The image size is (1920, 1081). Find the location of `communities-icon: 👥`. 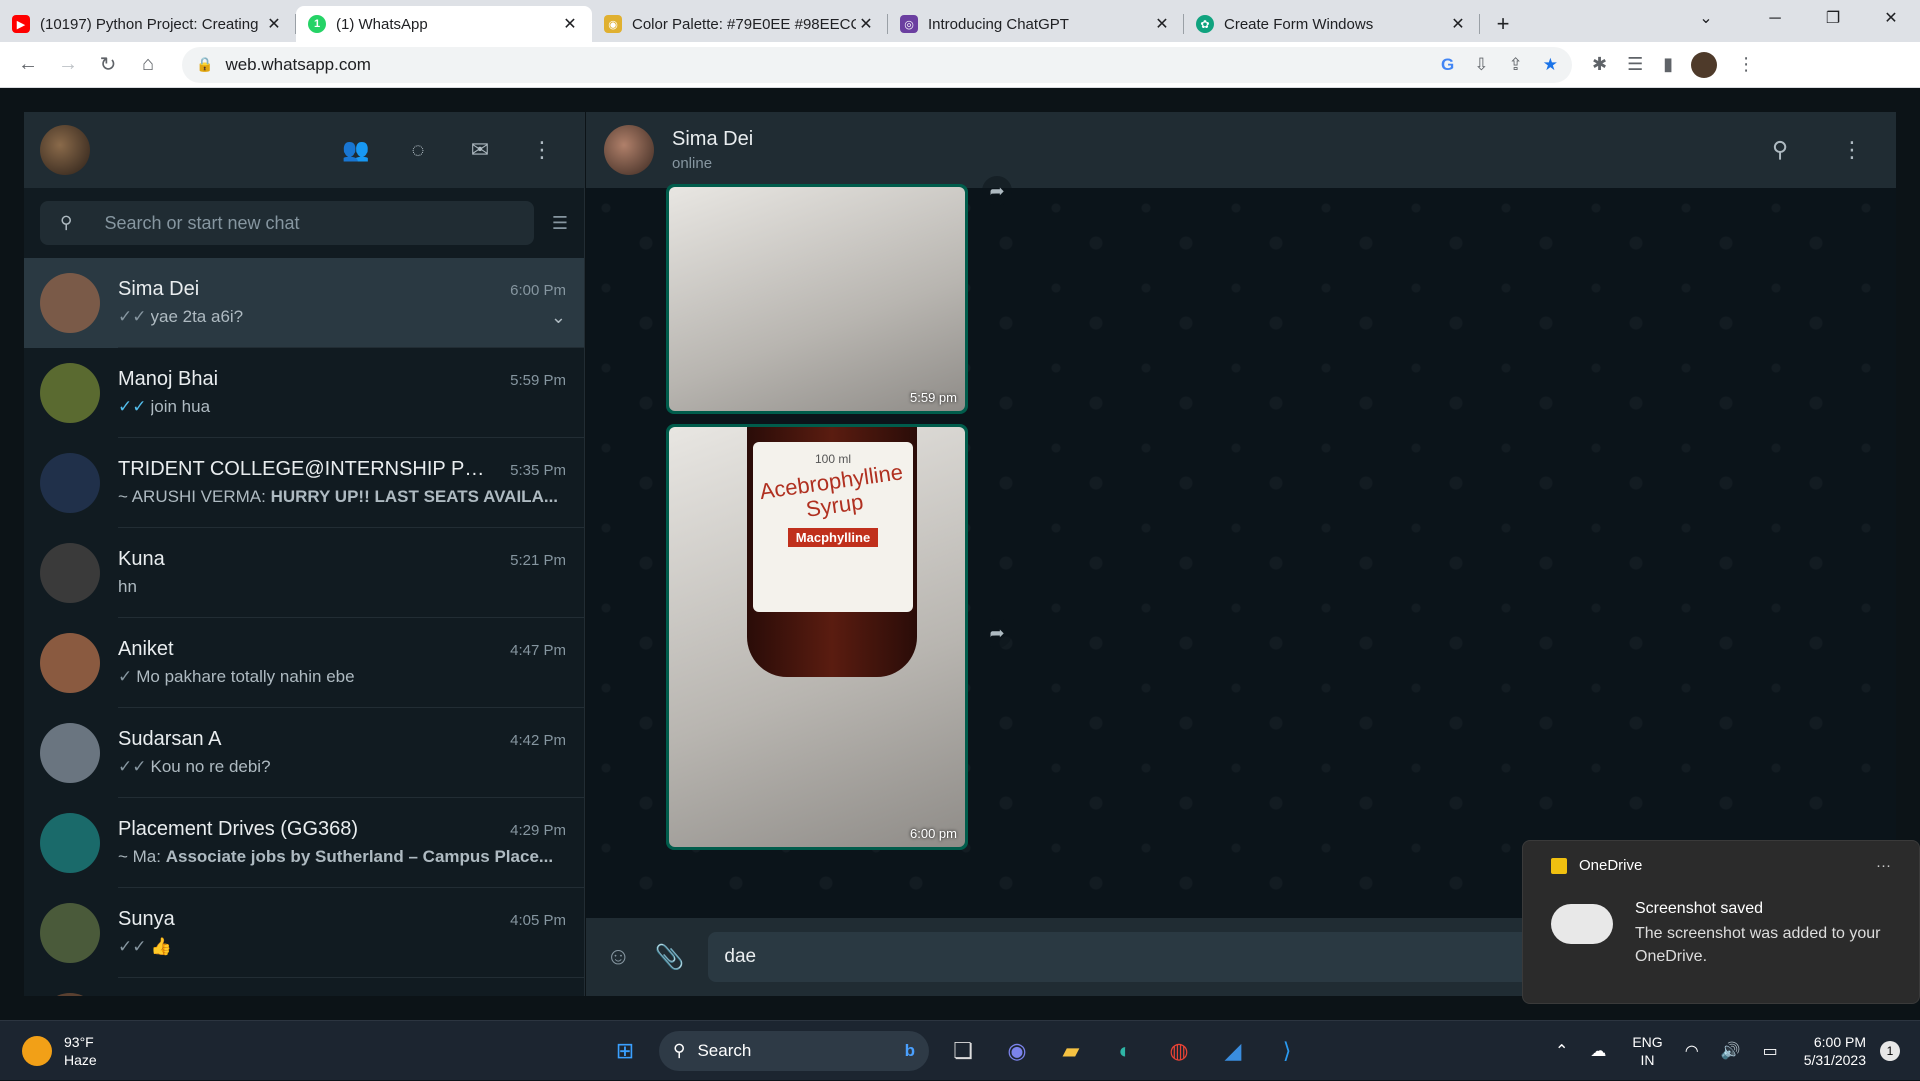

communities-icon: 👥 is located at coordinates (356, 150).